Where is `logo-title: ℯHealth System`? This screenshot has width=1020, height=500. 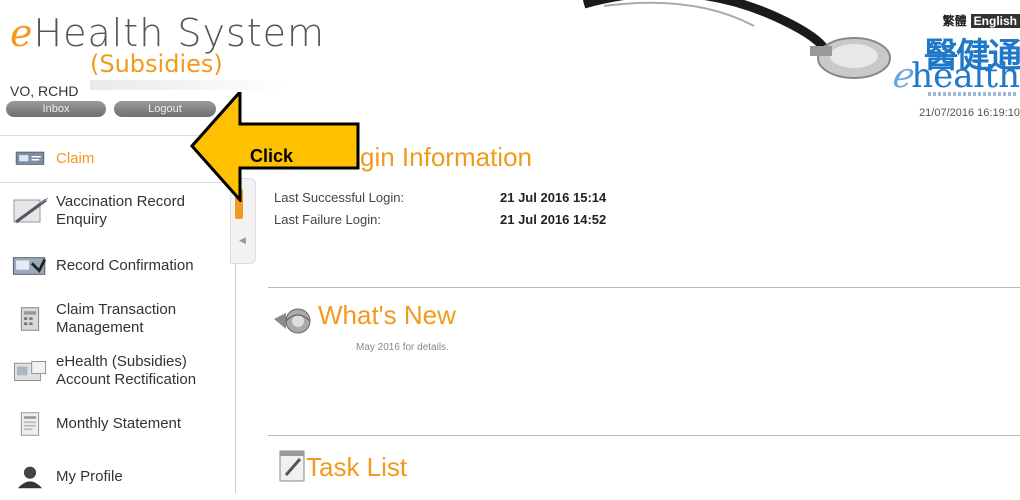
logo-title: ℯHealth System is located at coordinates (167, 33).